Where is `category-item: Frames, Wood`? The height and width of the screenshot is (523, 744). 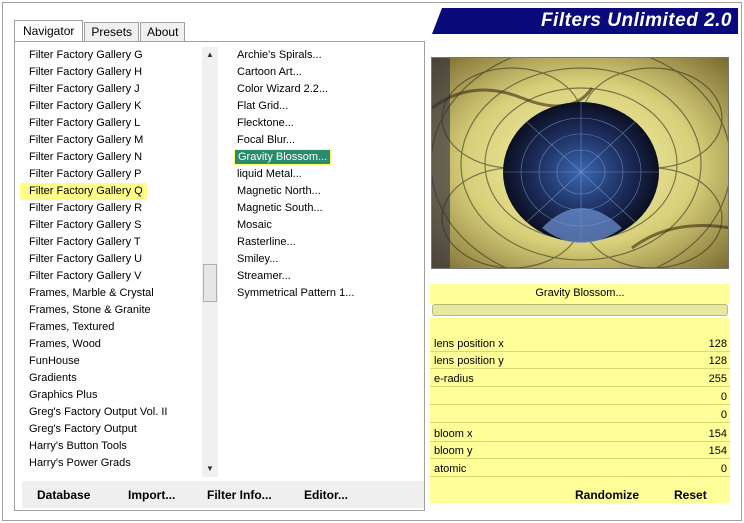 category-item: Frames, Wood is located at coordinates (111, 344).